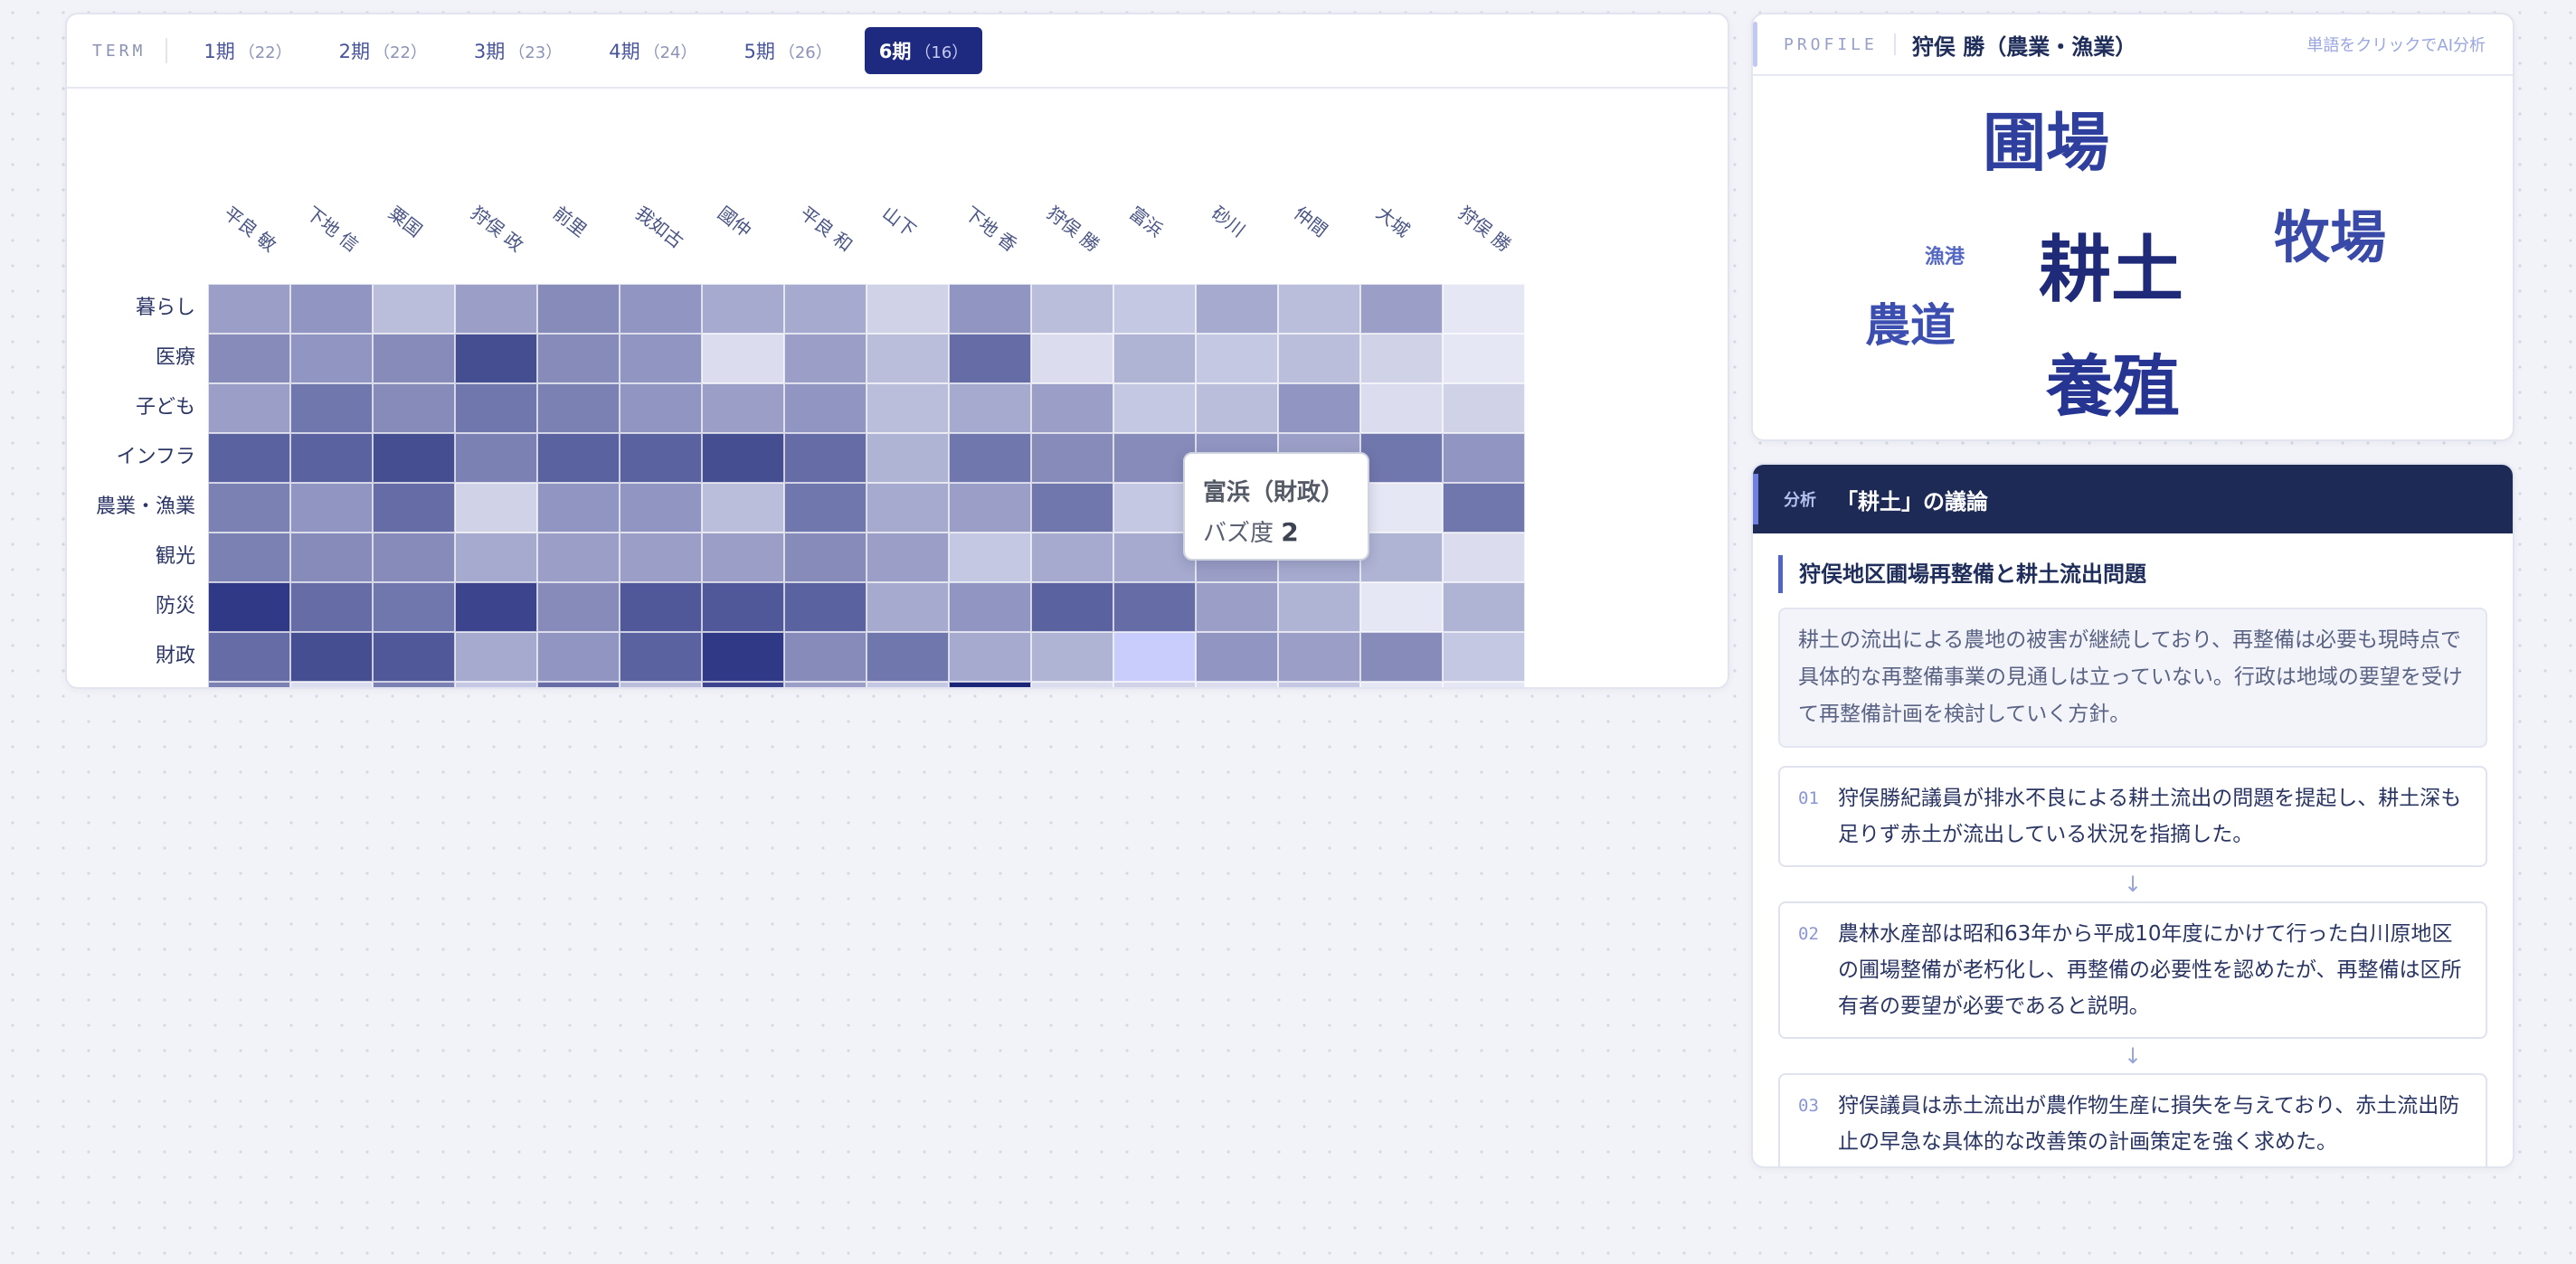 The height and width of the screenshot is (1264, 2576). Describe the element at coordinates (2330, 232) in the screenshot. I see `word-cloud-word: 牧場` at that location.